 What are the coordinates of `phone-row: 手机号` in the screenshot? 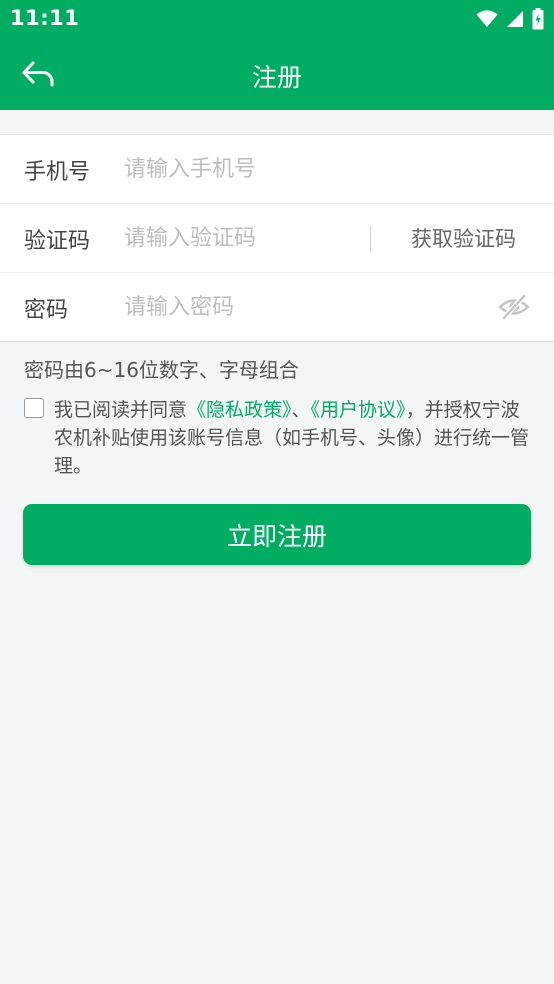 It's located at (277, 169).